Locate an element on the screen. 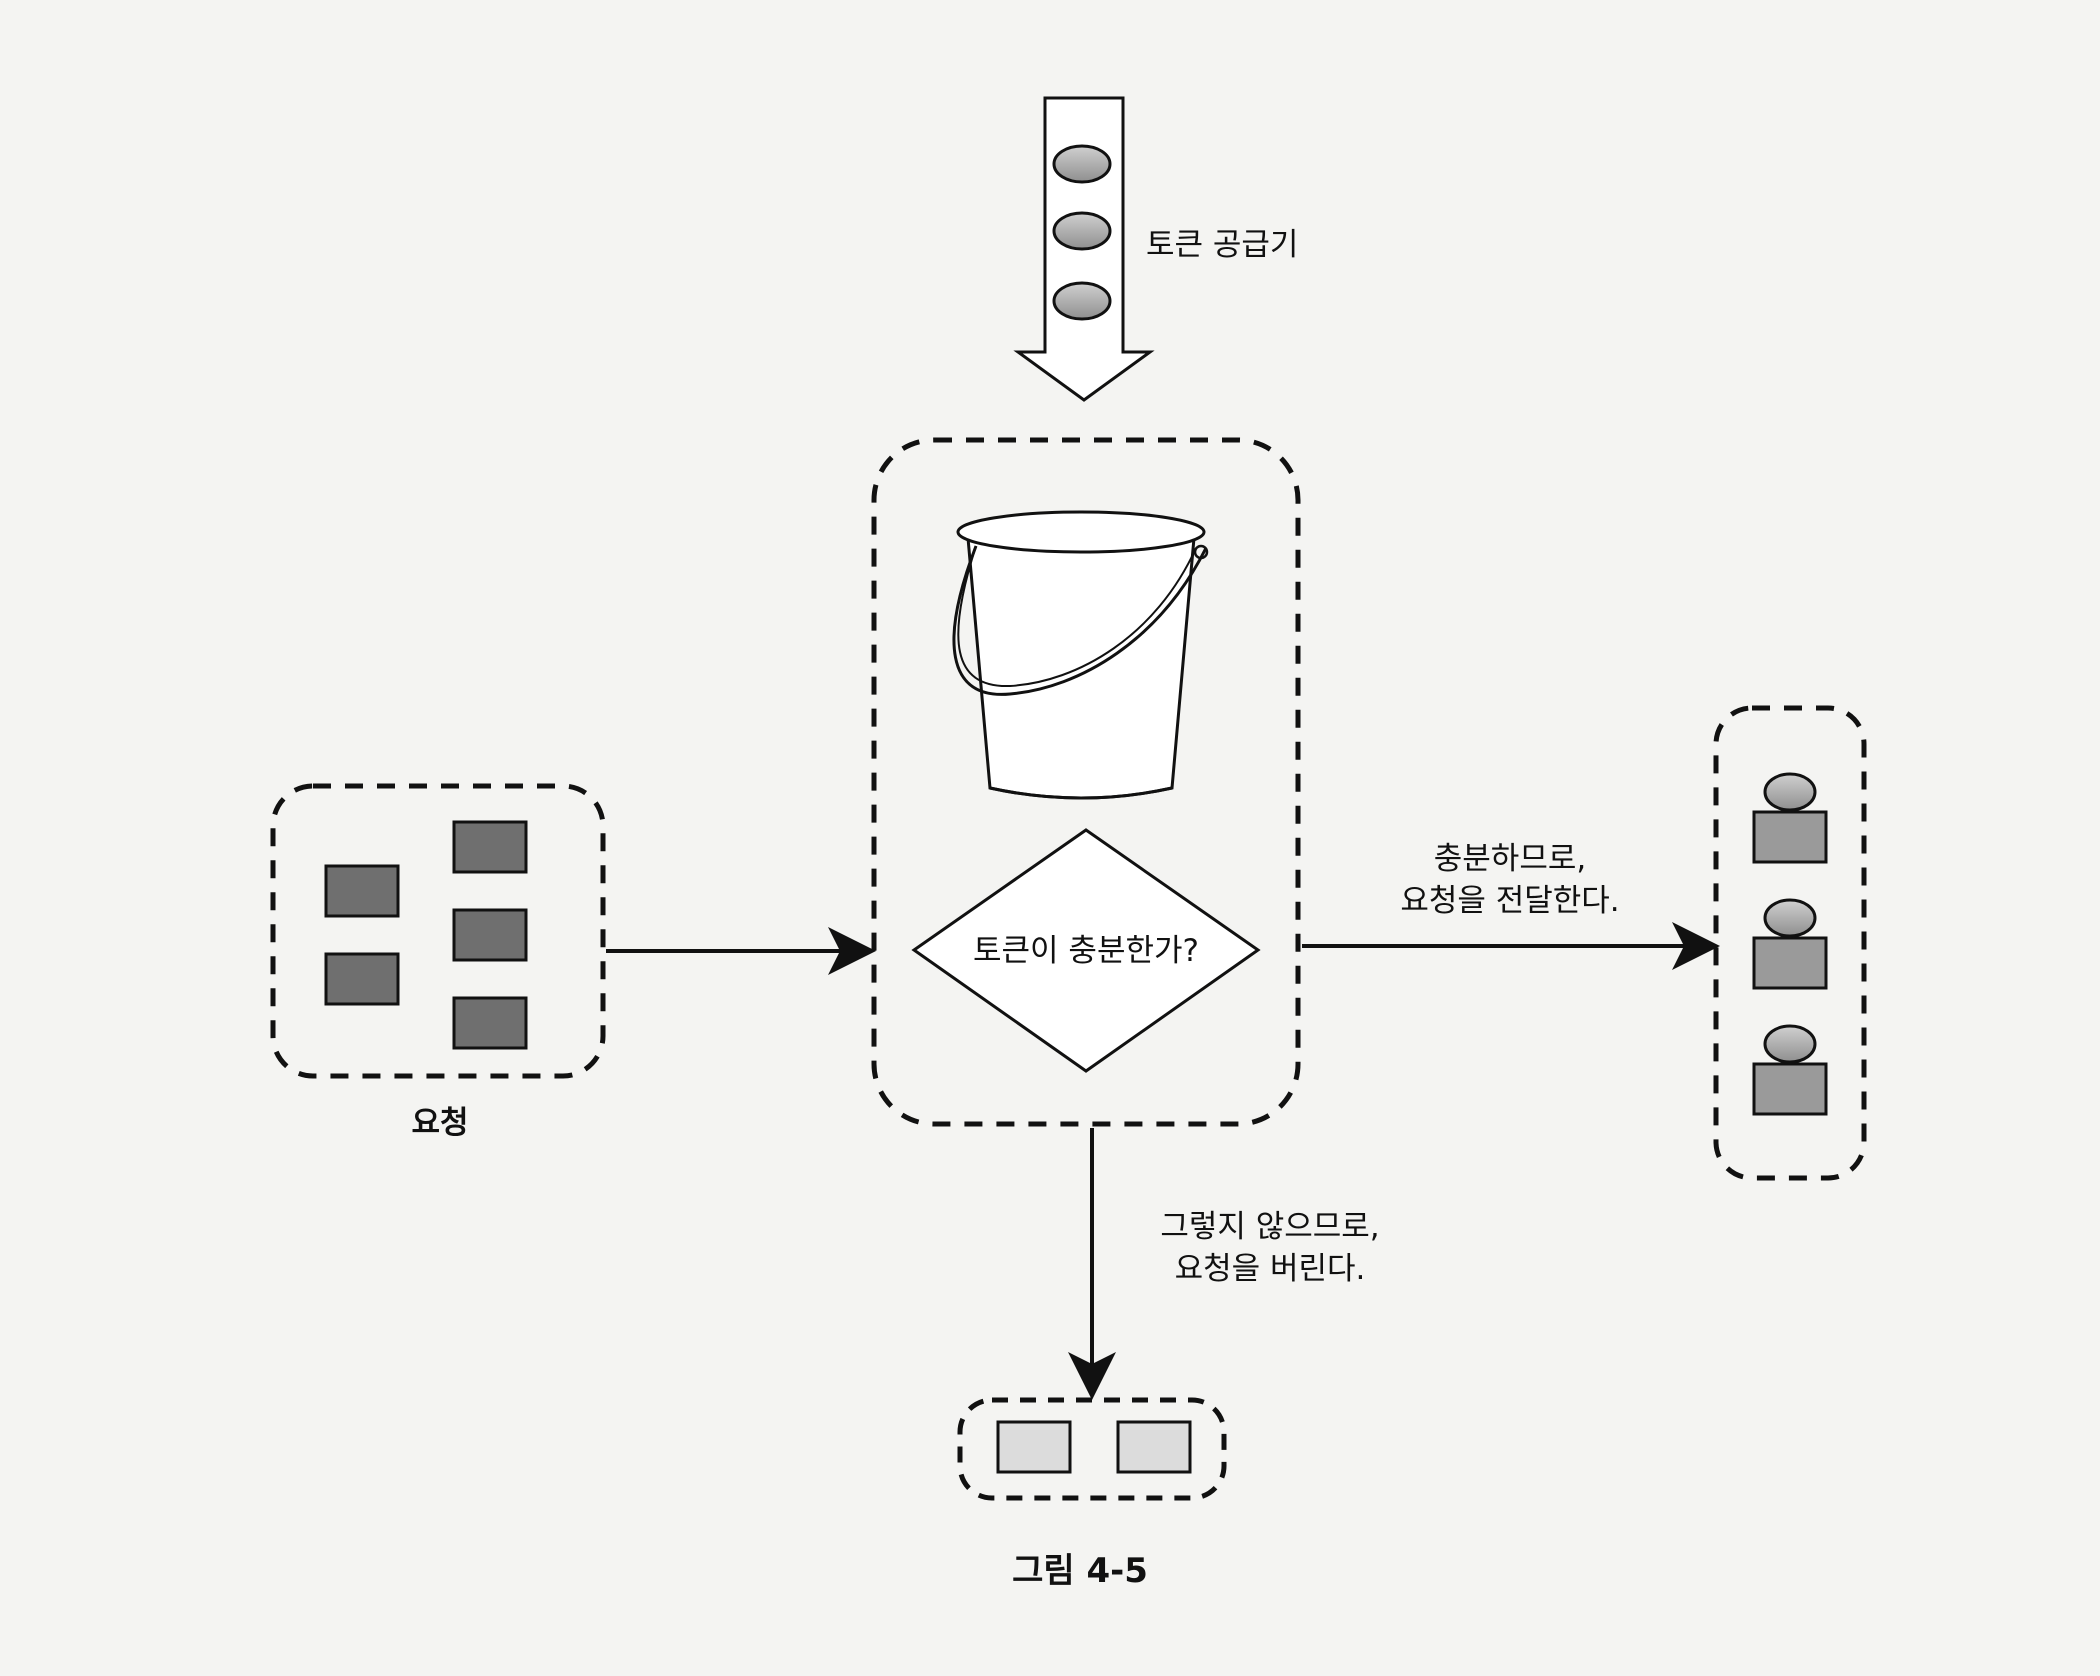  drop-label-line1: 그렇지 않으므로, is located at coordinates (1270, 1227).